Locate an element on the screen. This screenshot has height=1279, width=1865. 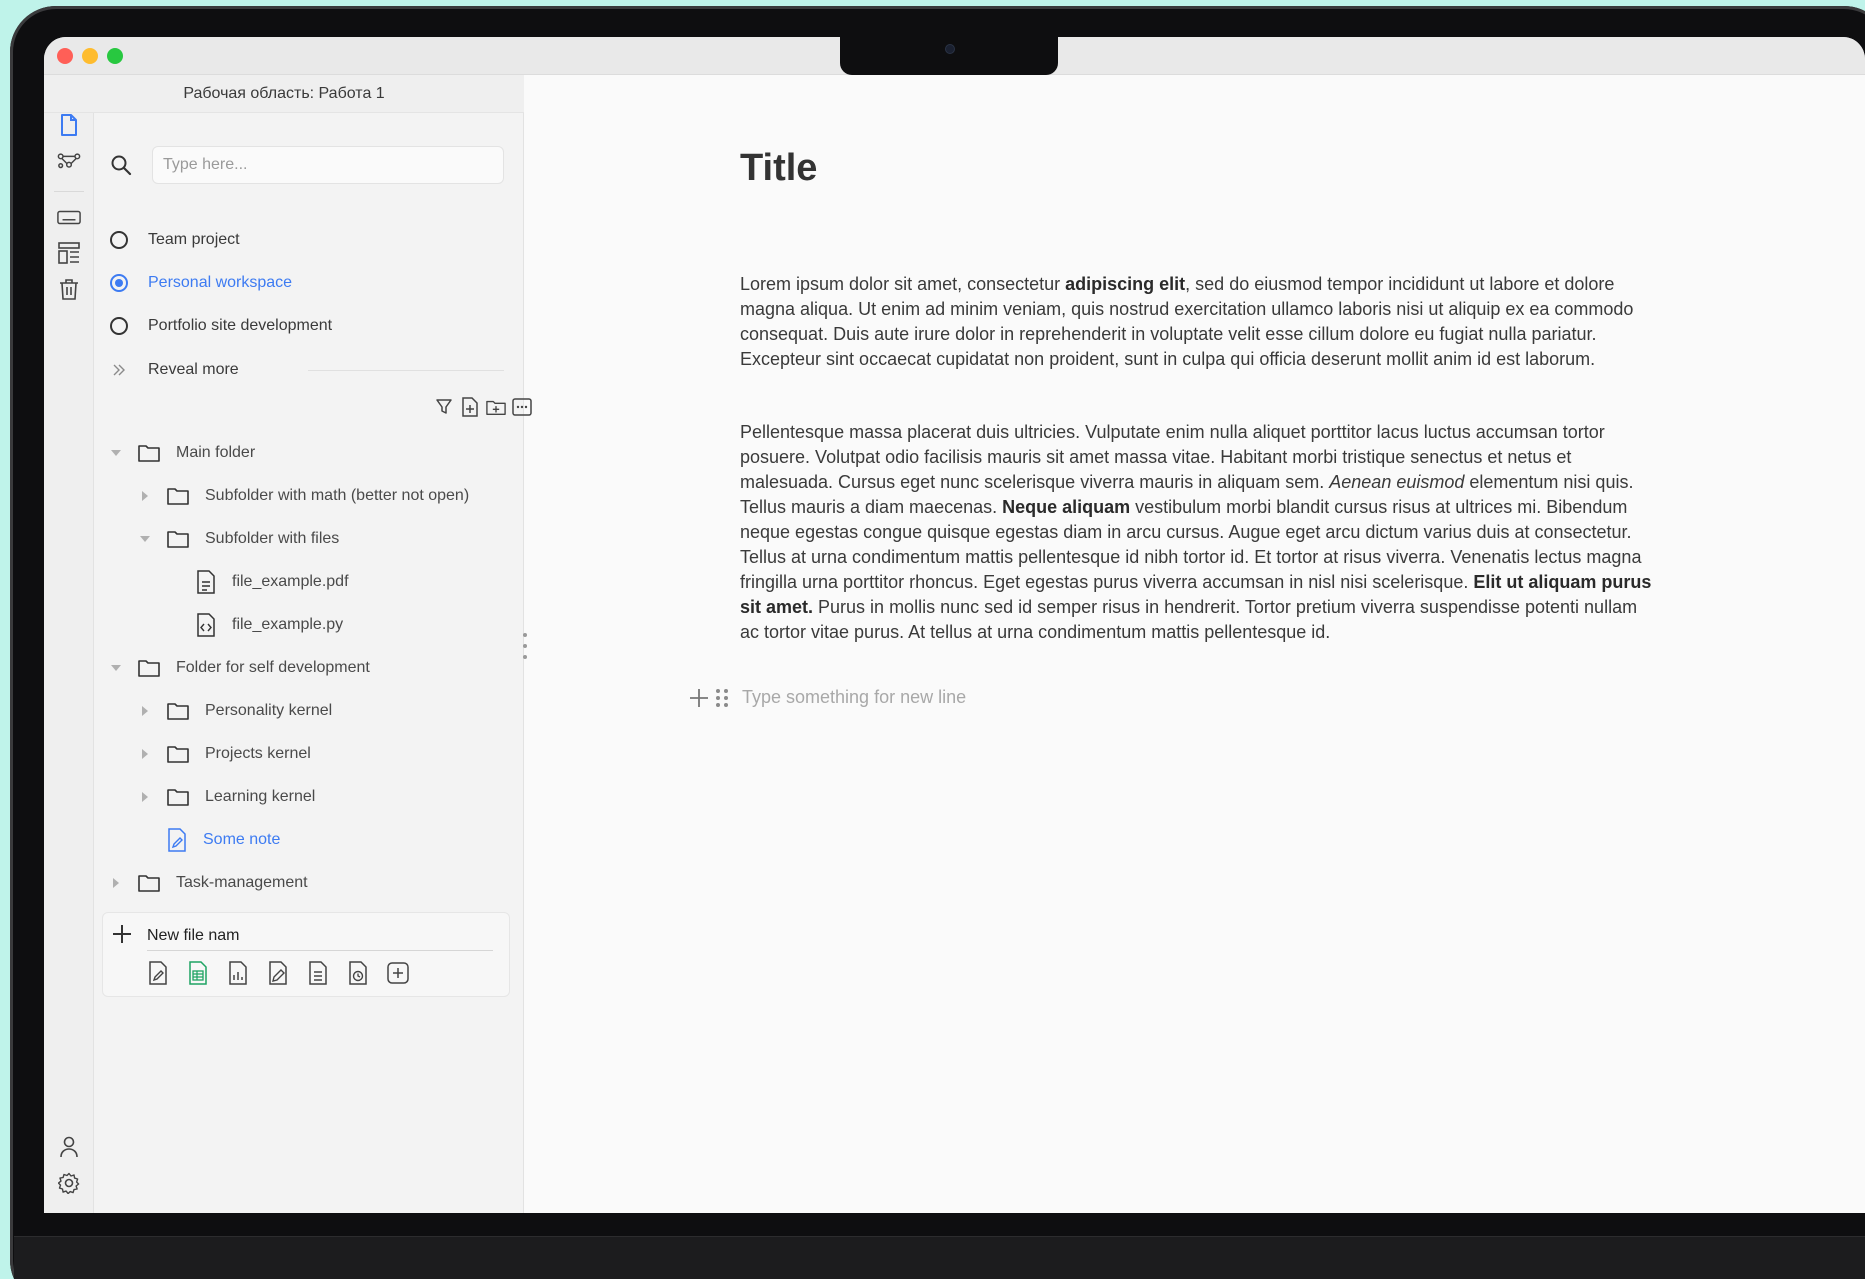
tree-folder-projects: Projects kernel is located at coordinates (225, 754).